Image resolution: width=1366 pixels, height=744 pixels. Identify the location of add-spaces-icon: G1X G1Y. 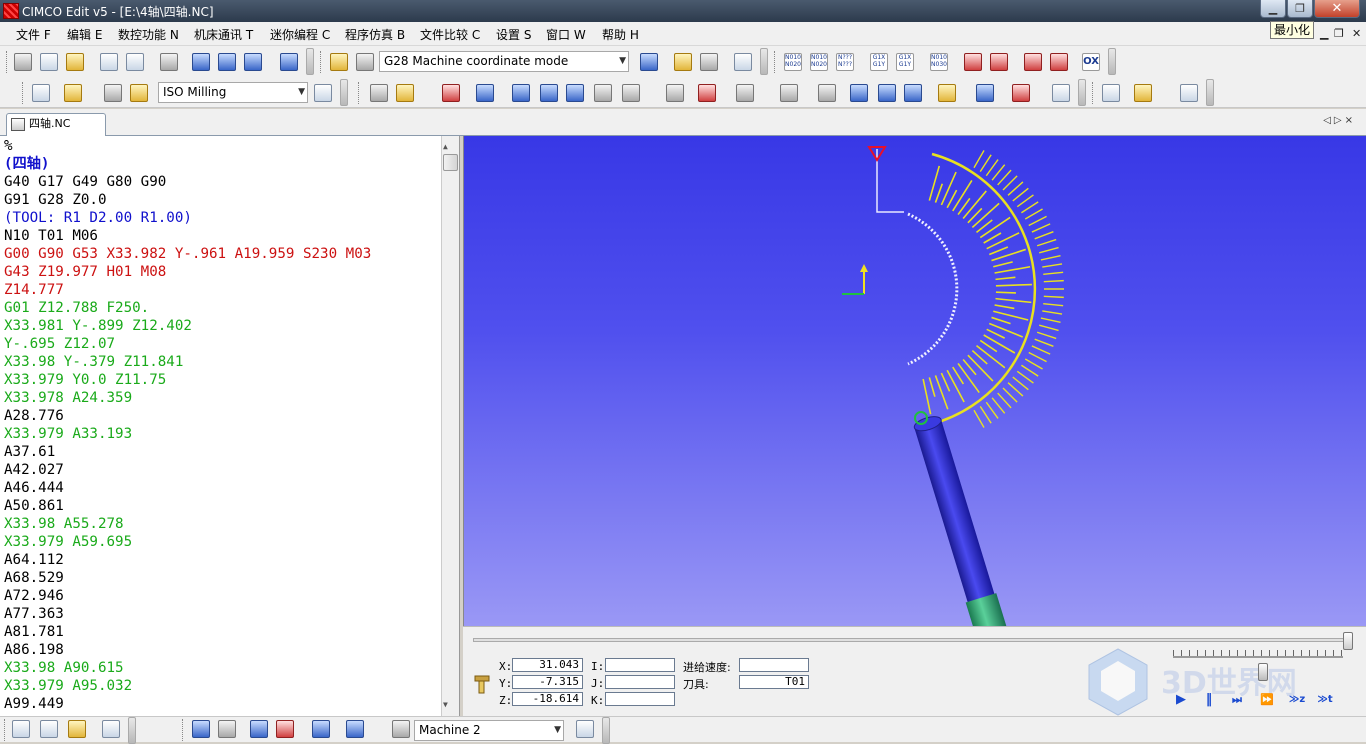
(879, 62).